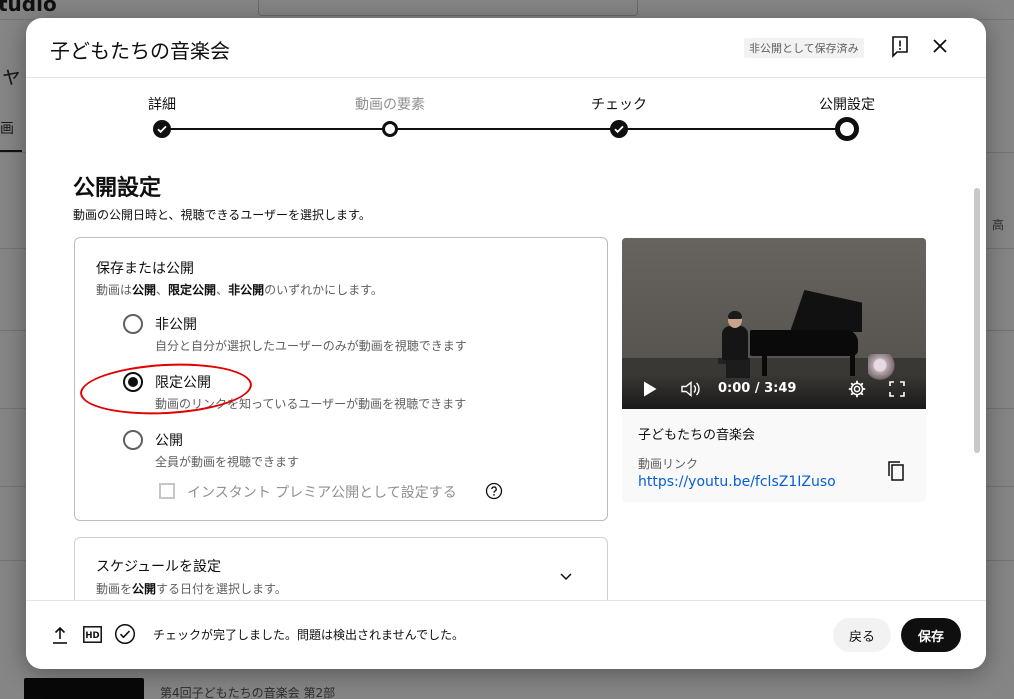 This screenshot has height=699, width=1014. Describe the element at coordinates (125, 634) in the screenshot. I see `check-circle-icon` at that location.